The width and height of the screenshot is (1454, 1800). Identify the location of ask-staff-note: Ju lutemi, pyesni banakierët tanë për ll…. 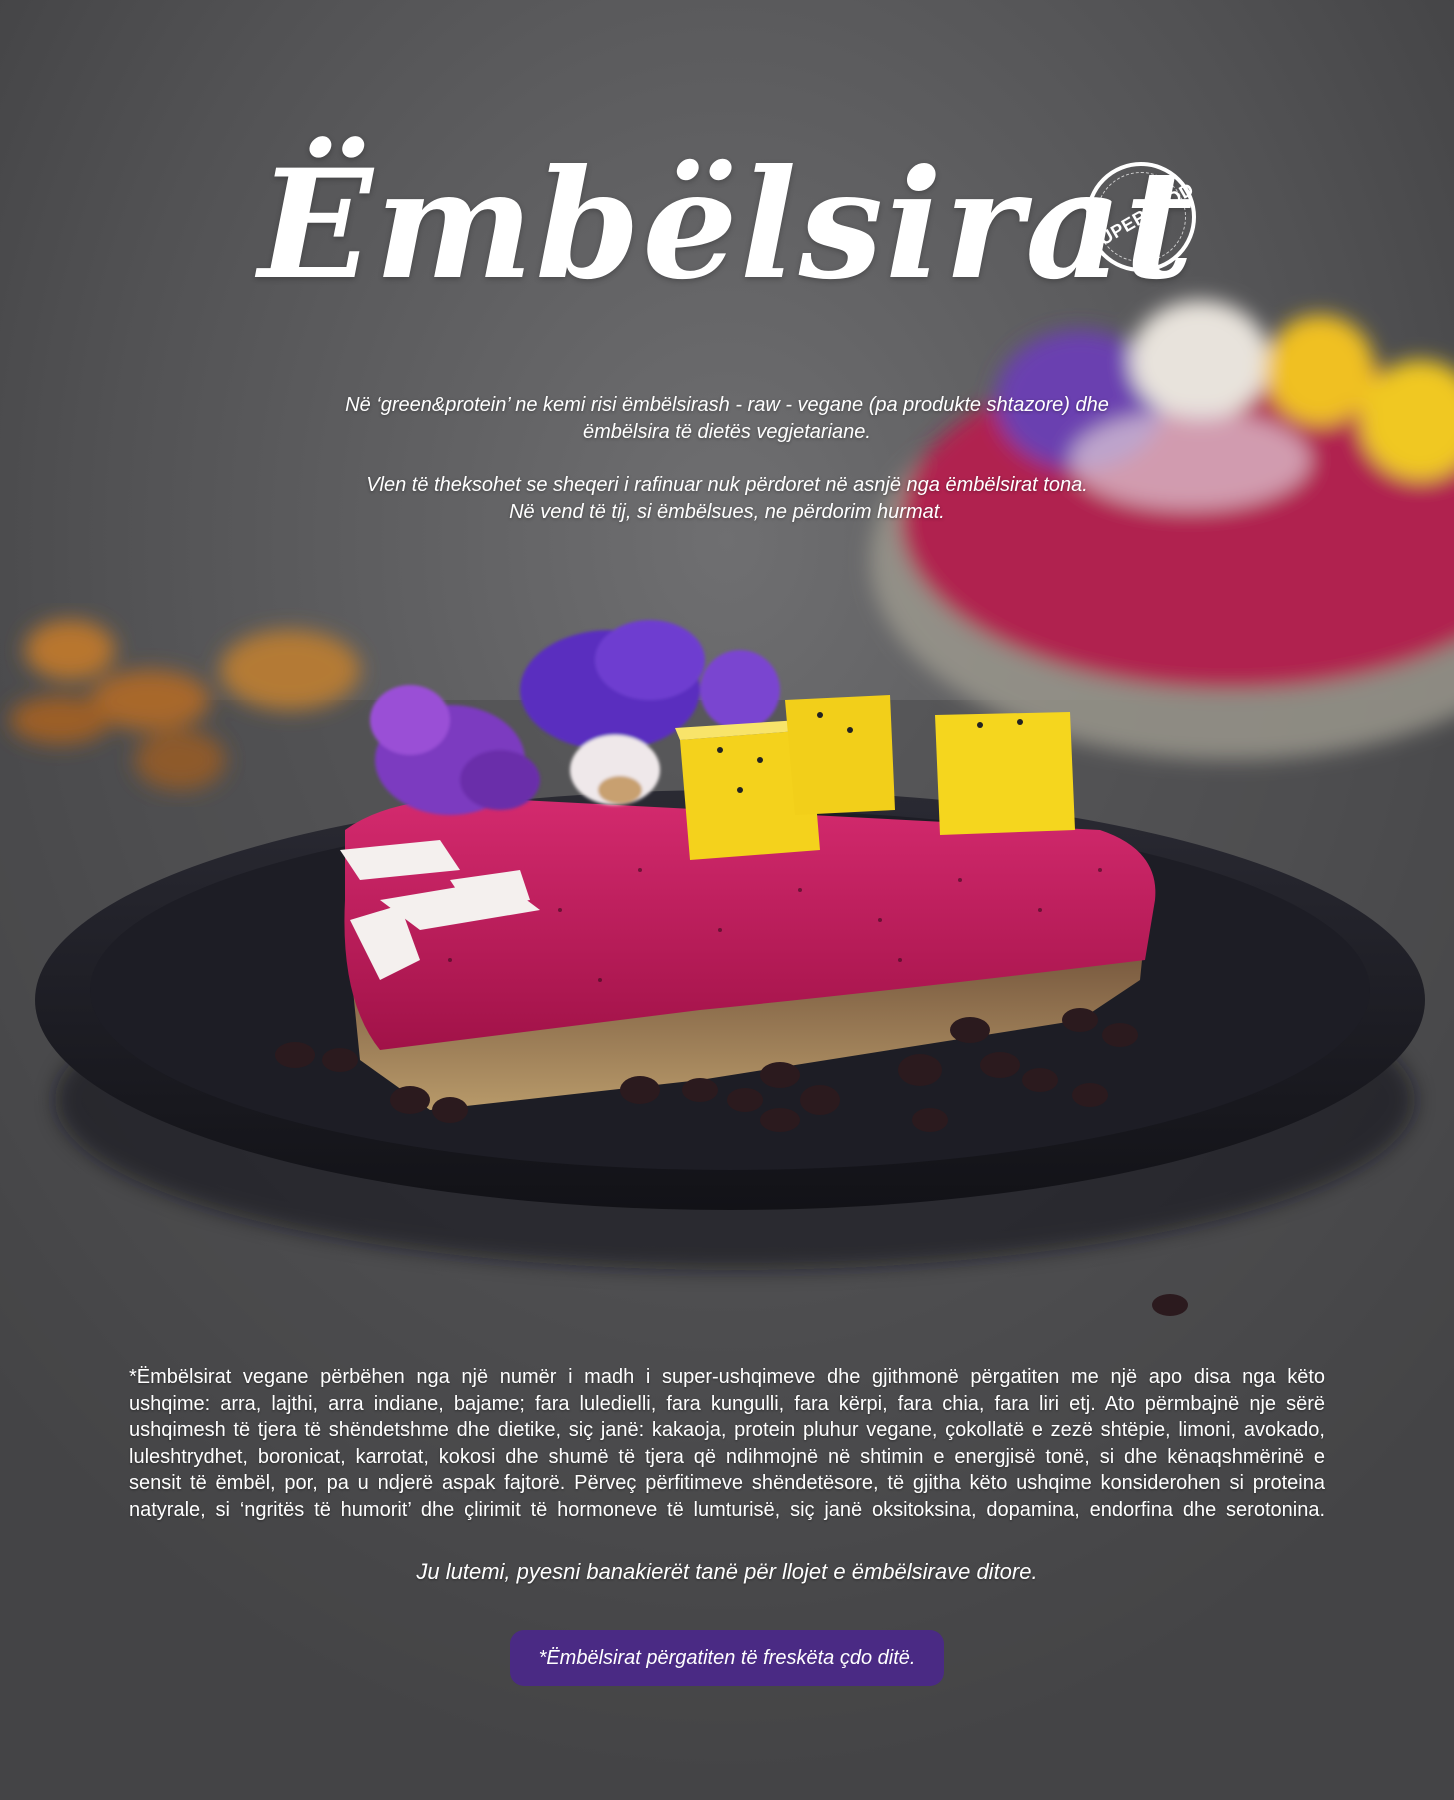
(727, 1571).